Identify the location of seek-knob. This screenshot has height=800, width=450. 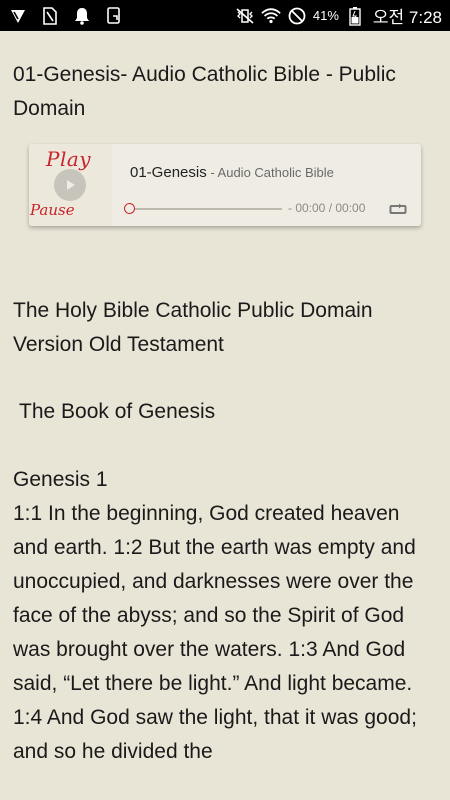
(129, 208).